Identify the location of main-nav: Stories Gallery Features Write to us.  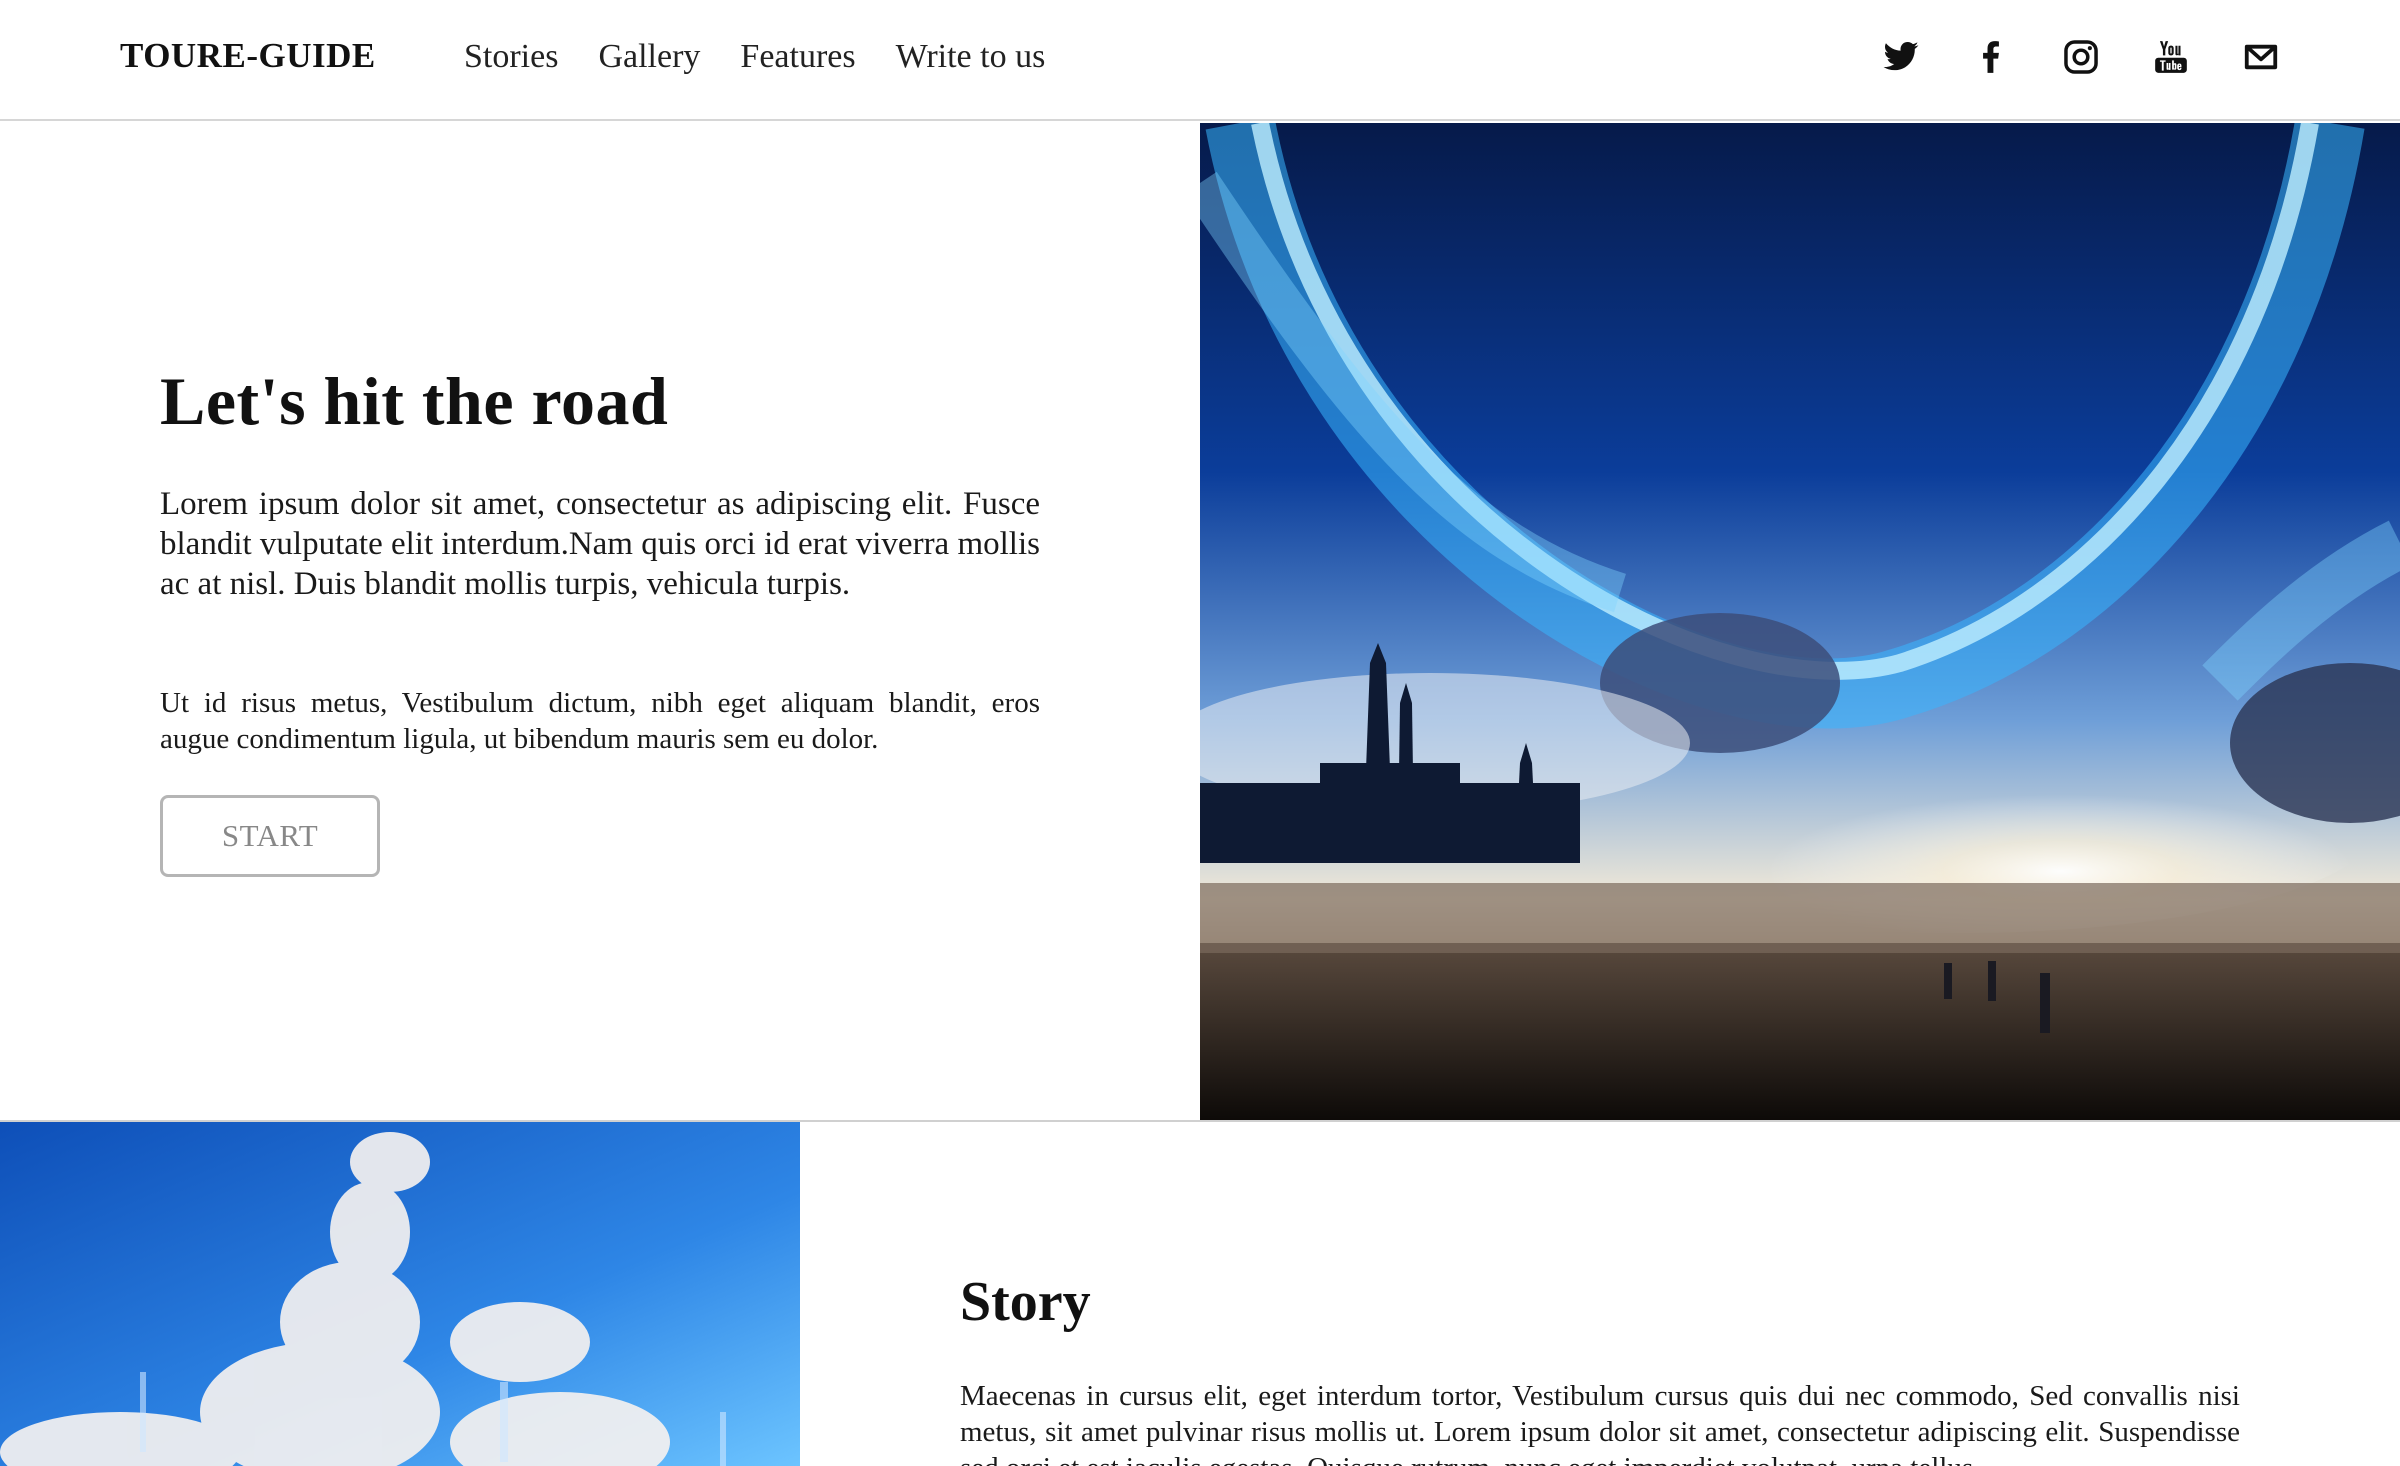
(754, 57).